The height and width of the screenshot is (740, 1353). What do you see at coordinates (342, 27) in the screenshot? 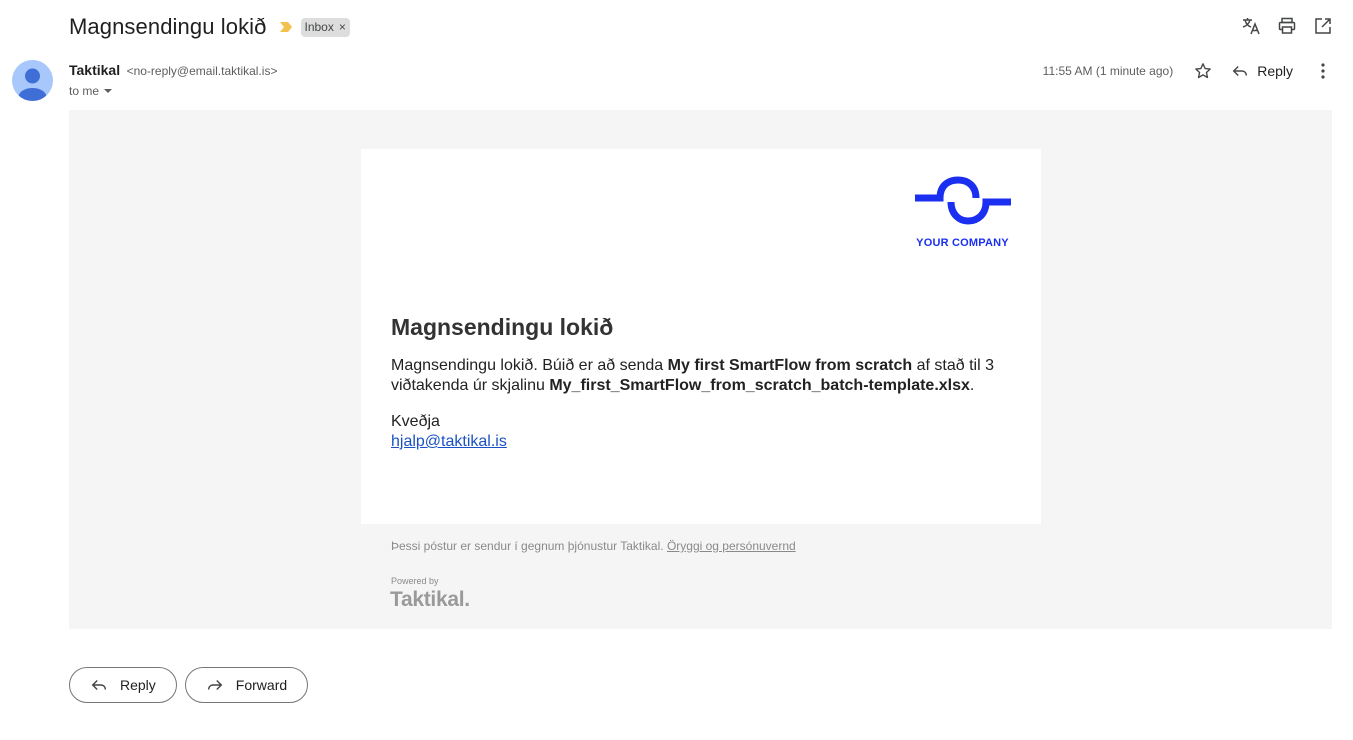
I see `remove-label-button: ×` at bounding box center [342, 27].